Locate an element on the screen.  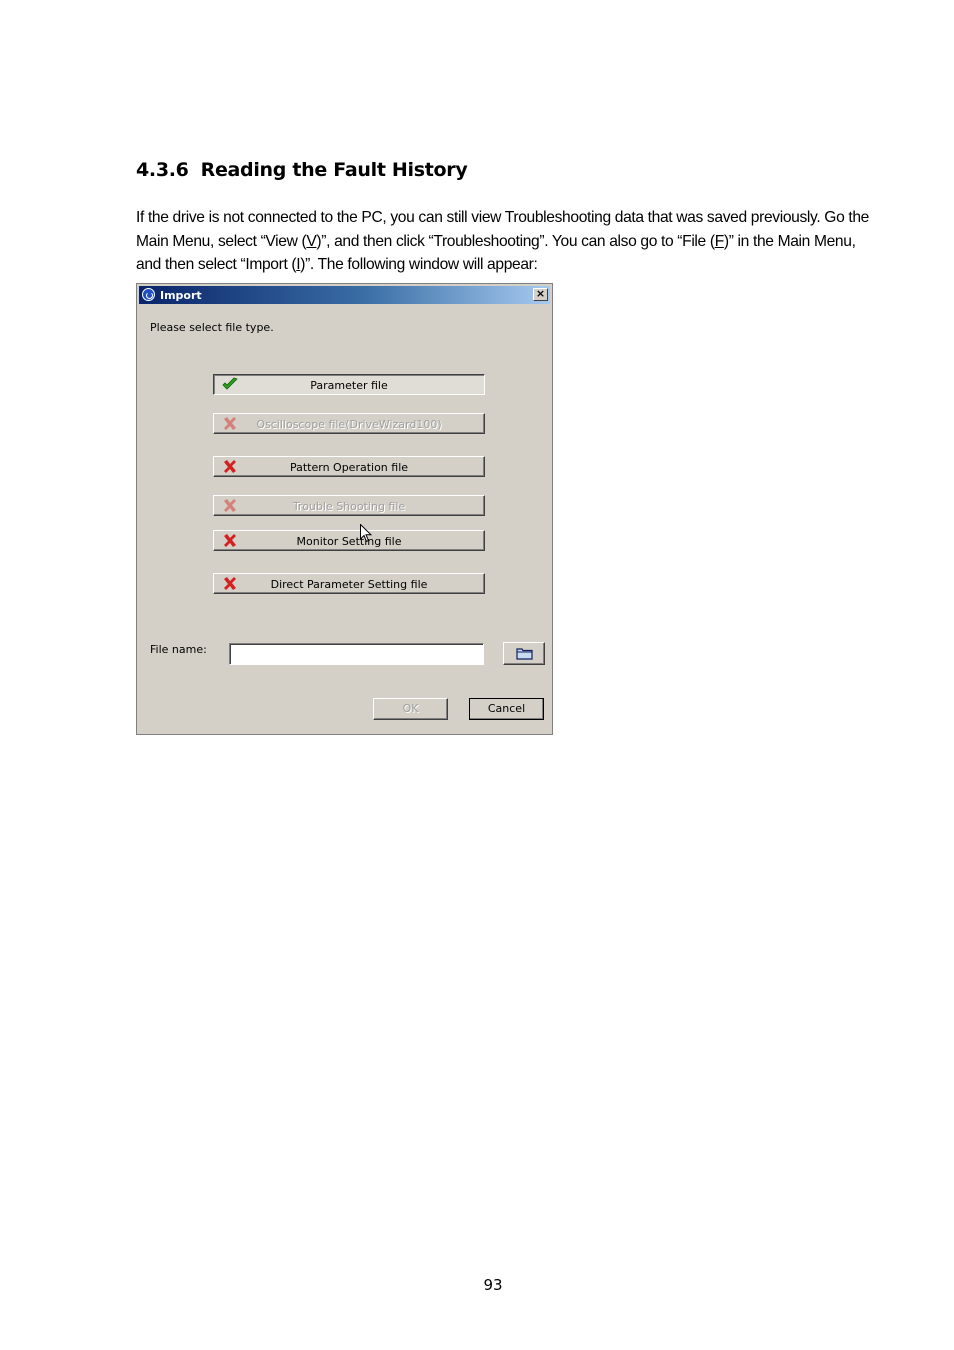
monitor-setting-file-button: Monitor Setting file is located at coordinates (349, 540).